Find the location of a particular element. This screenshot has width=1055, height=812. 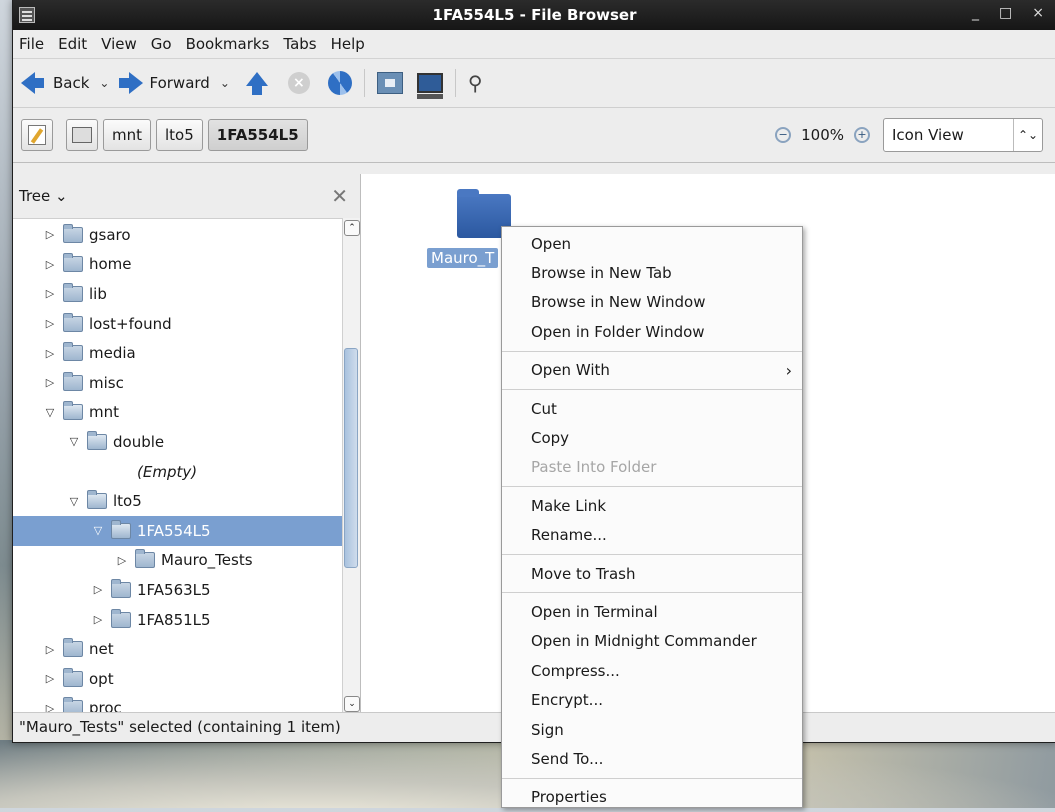

menu-item-browse-in-new-window: Browse in New Window is located at coordinates (652, 302).